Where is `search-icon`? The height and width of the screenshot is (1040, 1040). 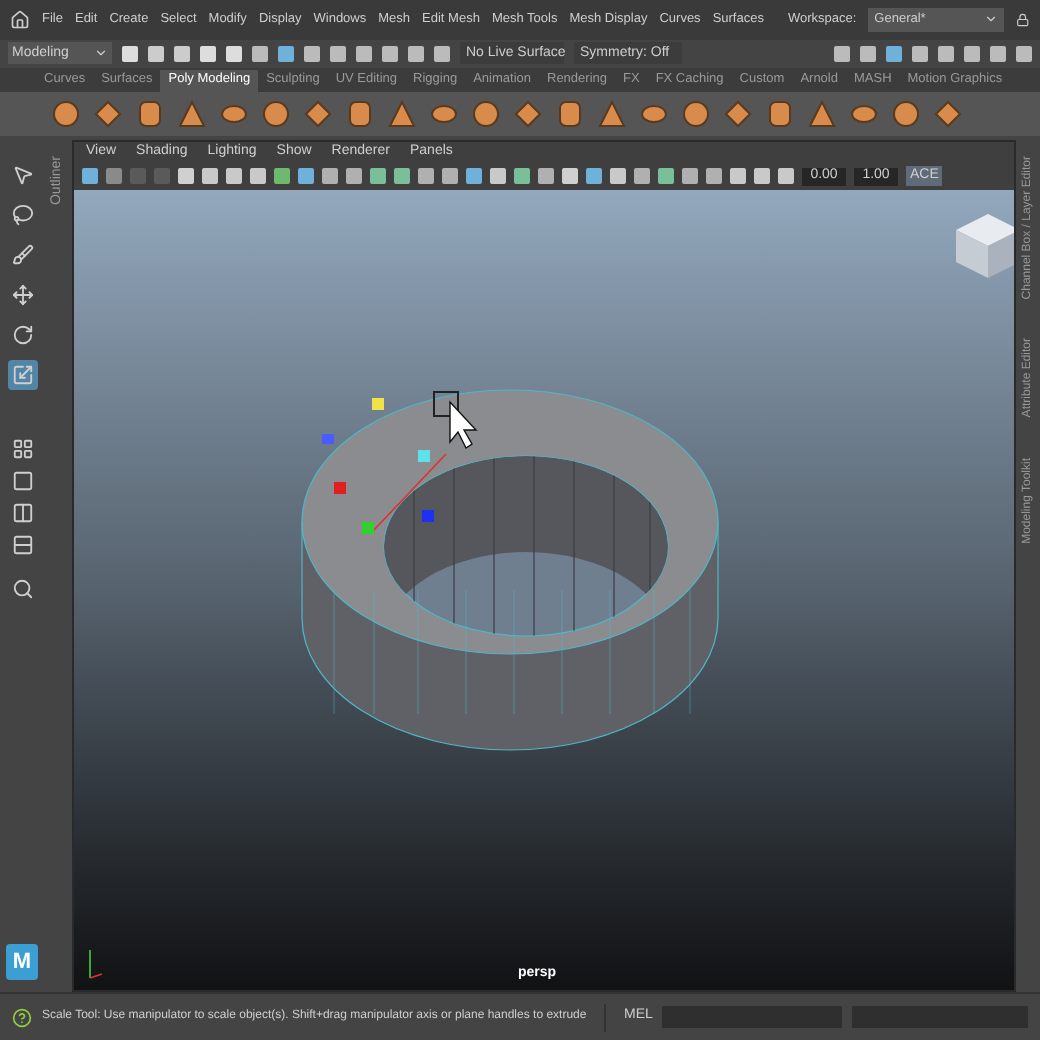
search-icon is located at coordinates (22, 588).